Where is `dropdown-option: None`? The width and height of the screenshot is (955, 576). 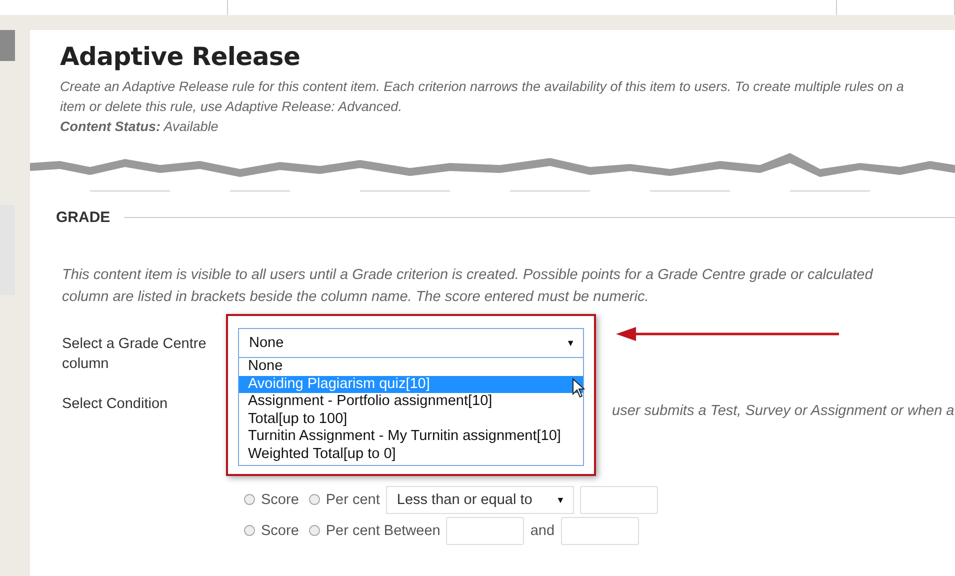
dropdown-option: None is located at coordinates (411, 367).